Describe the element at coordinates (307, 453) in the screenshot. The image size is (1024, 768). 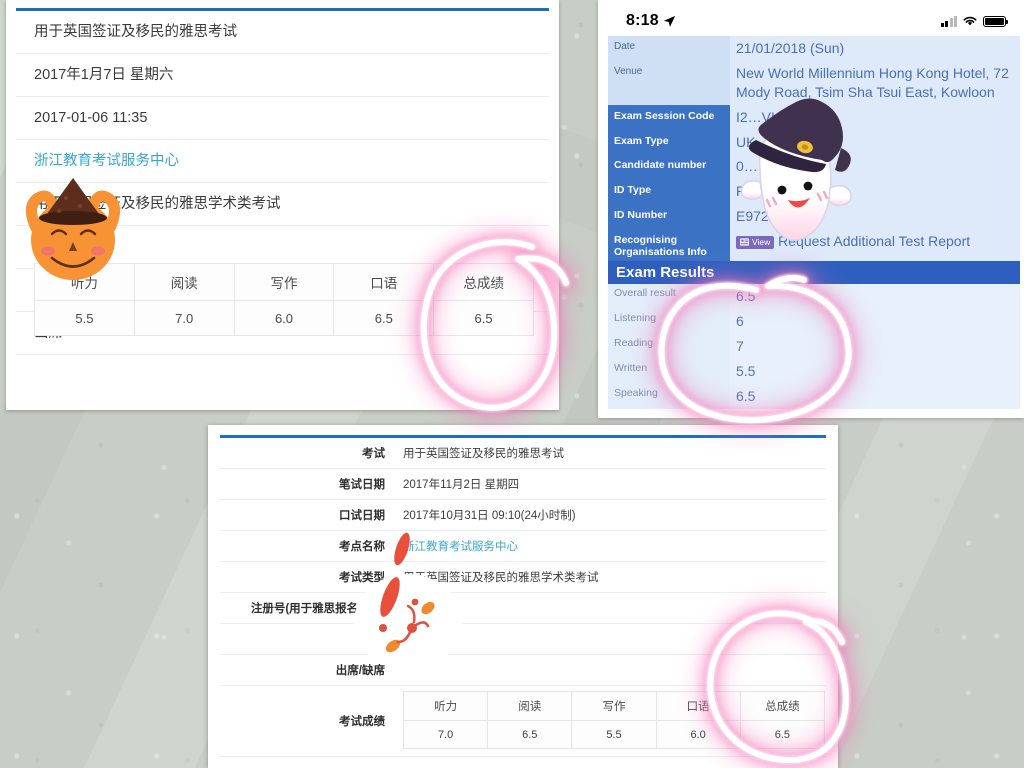
I see `c-label-exam: 考试` at that location.